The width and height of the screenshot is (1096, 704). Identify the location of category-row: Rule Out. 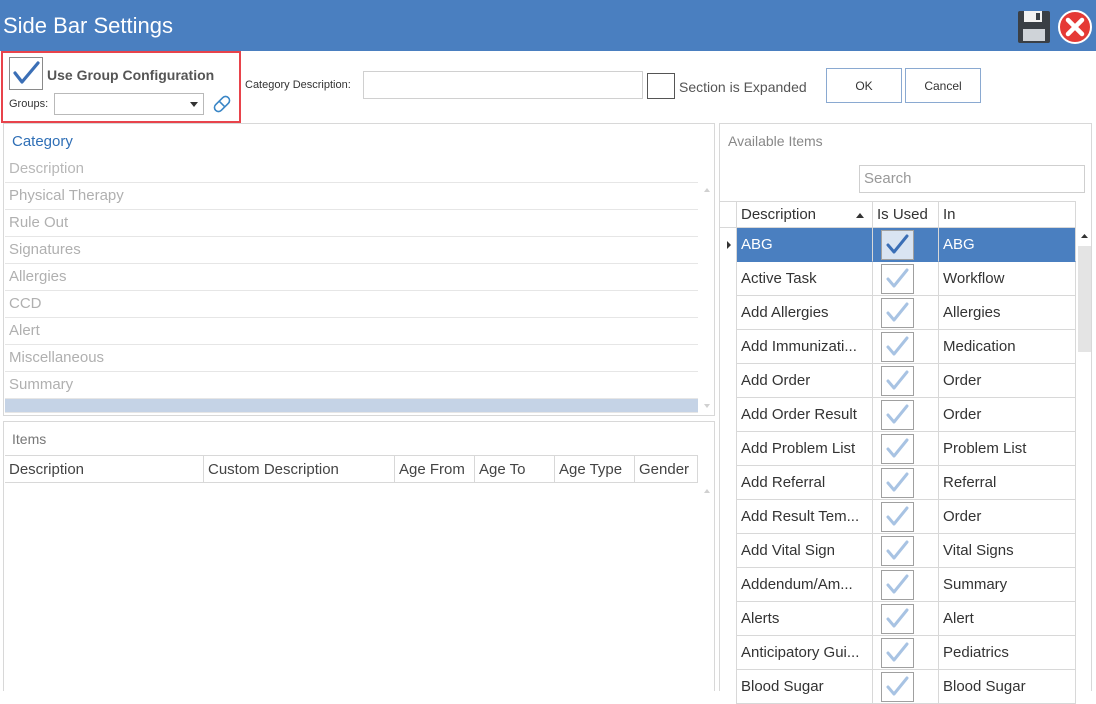
(351, 223).